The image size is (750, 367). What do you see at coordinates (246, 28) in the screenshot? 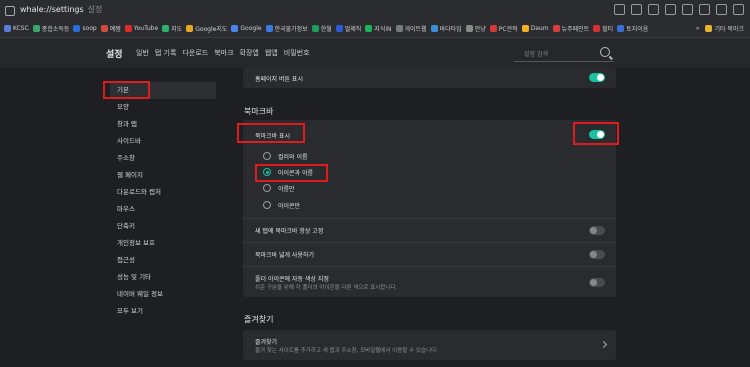
I see `bookmark-item: Google` at bounding box center [246, 28].